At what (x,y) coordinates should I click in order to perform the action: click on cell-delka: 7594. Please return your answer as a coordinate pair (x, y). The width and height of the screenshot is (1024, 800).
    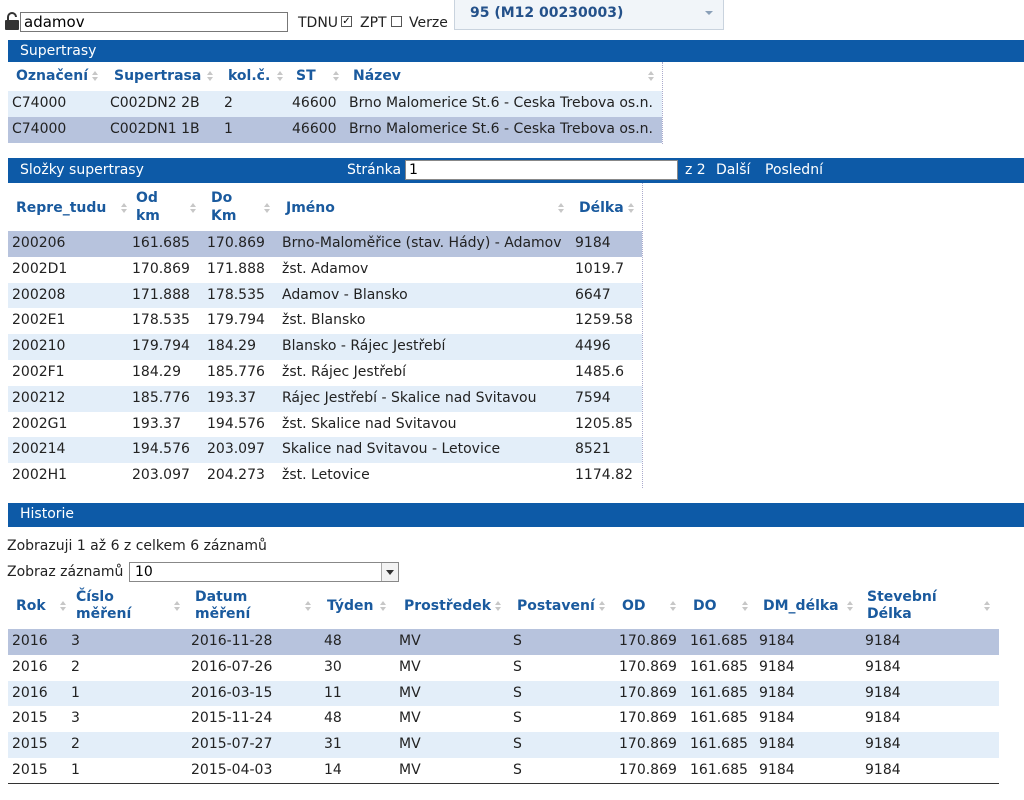
    Looking at the image, I should click on (593, 397).